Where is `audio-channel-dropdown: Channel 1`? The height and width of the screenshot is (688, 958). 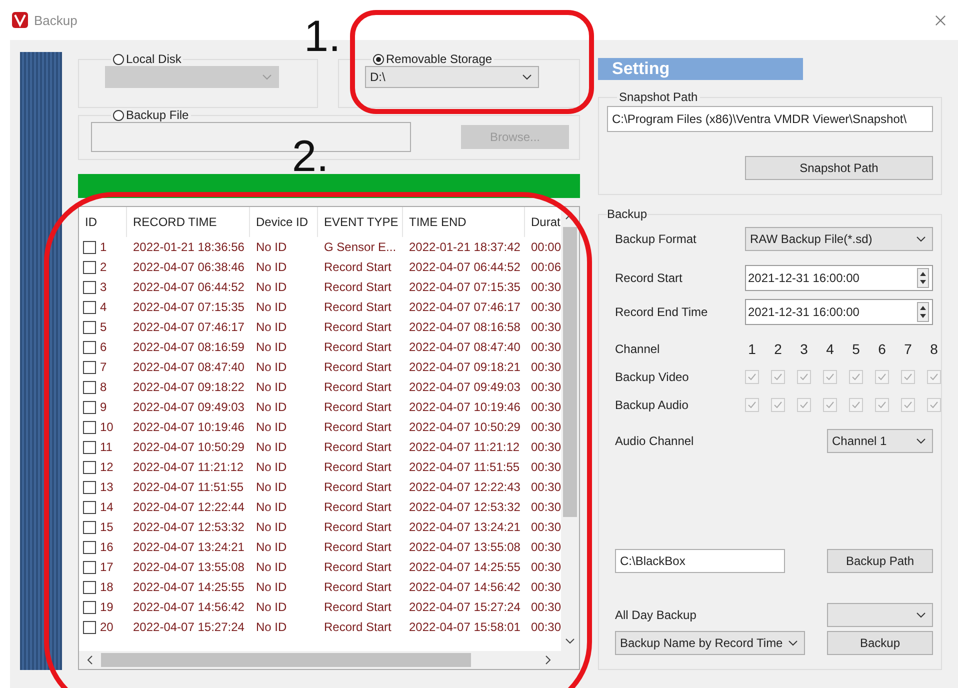 audio-channel-dropdown: Channel 1 is located at coordinates (880, 441).